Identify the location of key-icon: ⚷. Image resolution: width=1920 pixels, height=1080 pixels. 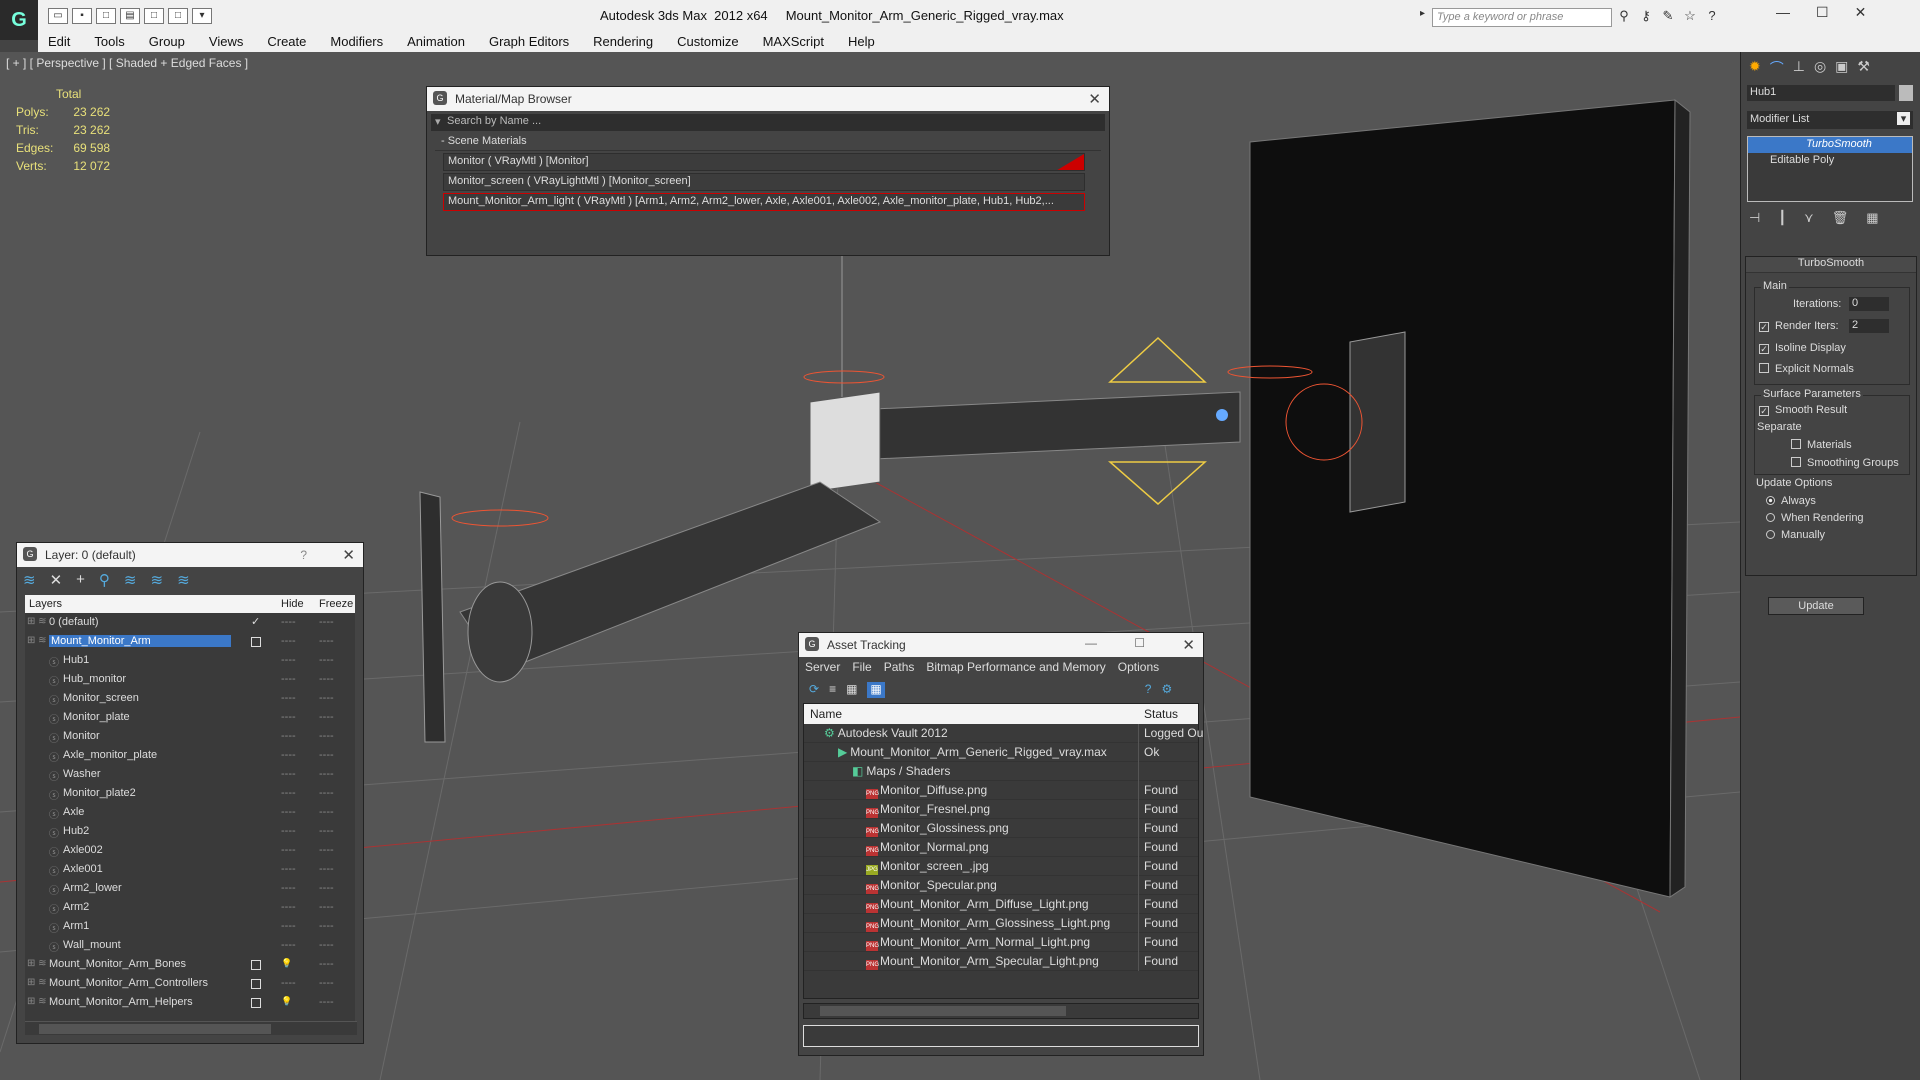
(1646, 16).